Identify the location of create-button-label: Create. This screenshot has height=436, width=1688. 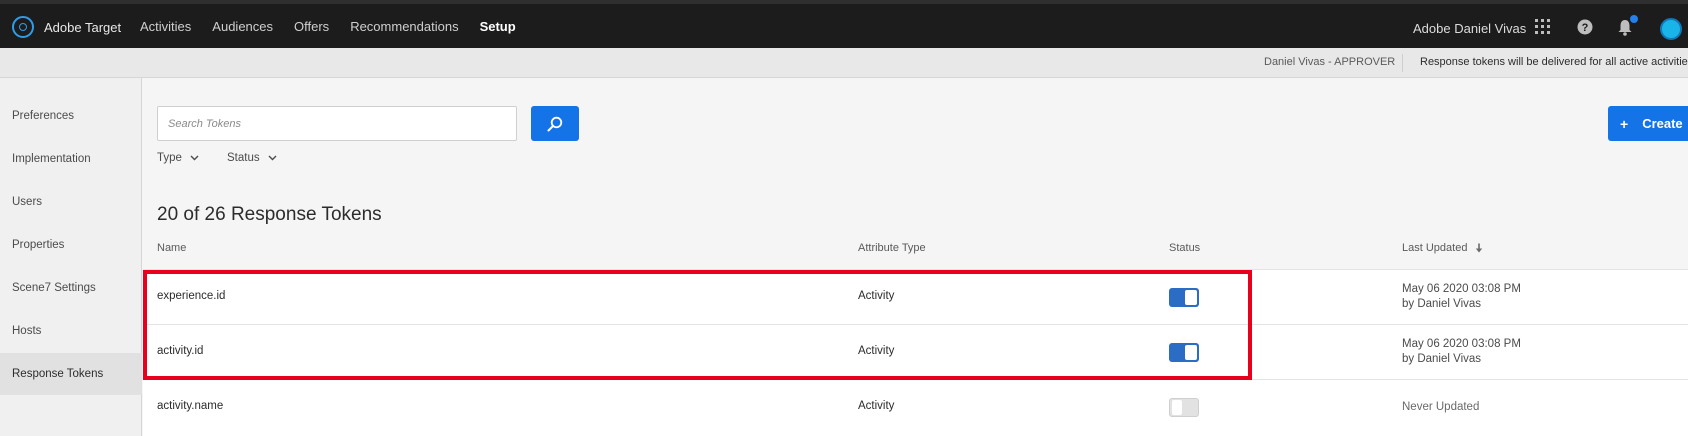
(1662, 123).